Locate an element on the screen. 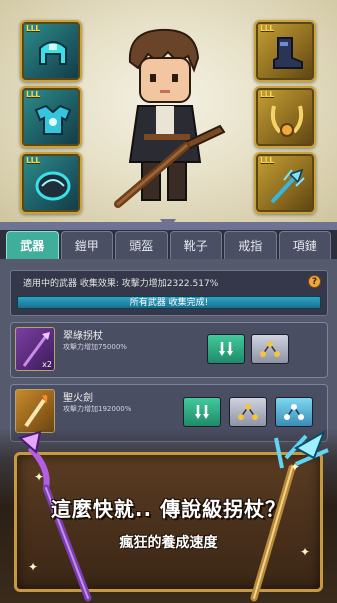  item-name: 聖火劍 is located at coordinates (78, 398).